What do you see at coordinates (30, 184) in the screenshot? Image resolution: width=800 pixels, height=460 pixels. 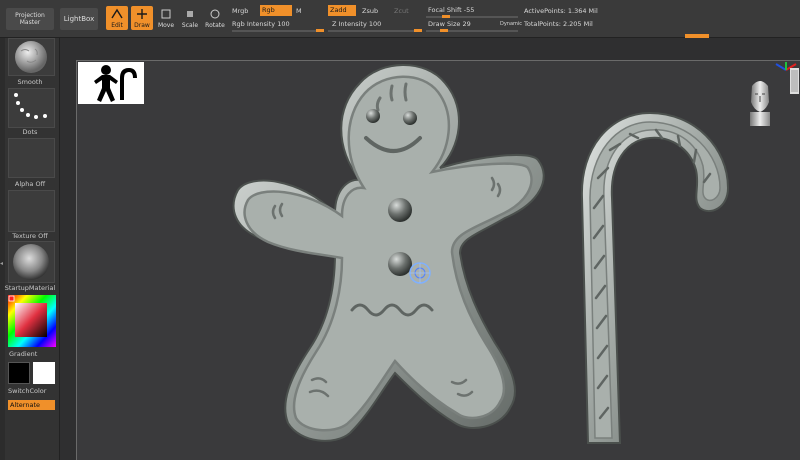 I see `alpha-label: Alpha Off` at bounding box center [30, 184].